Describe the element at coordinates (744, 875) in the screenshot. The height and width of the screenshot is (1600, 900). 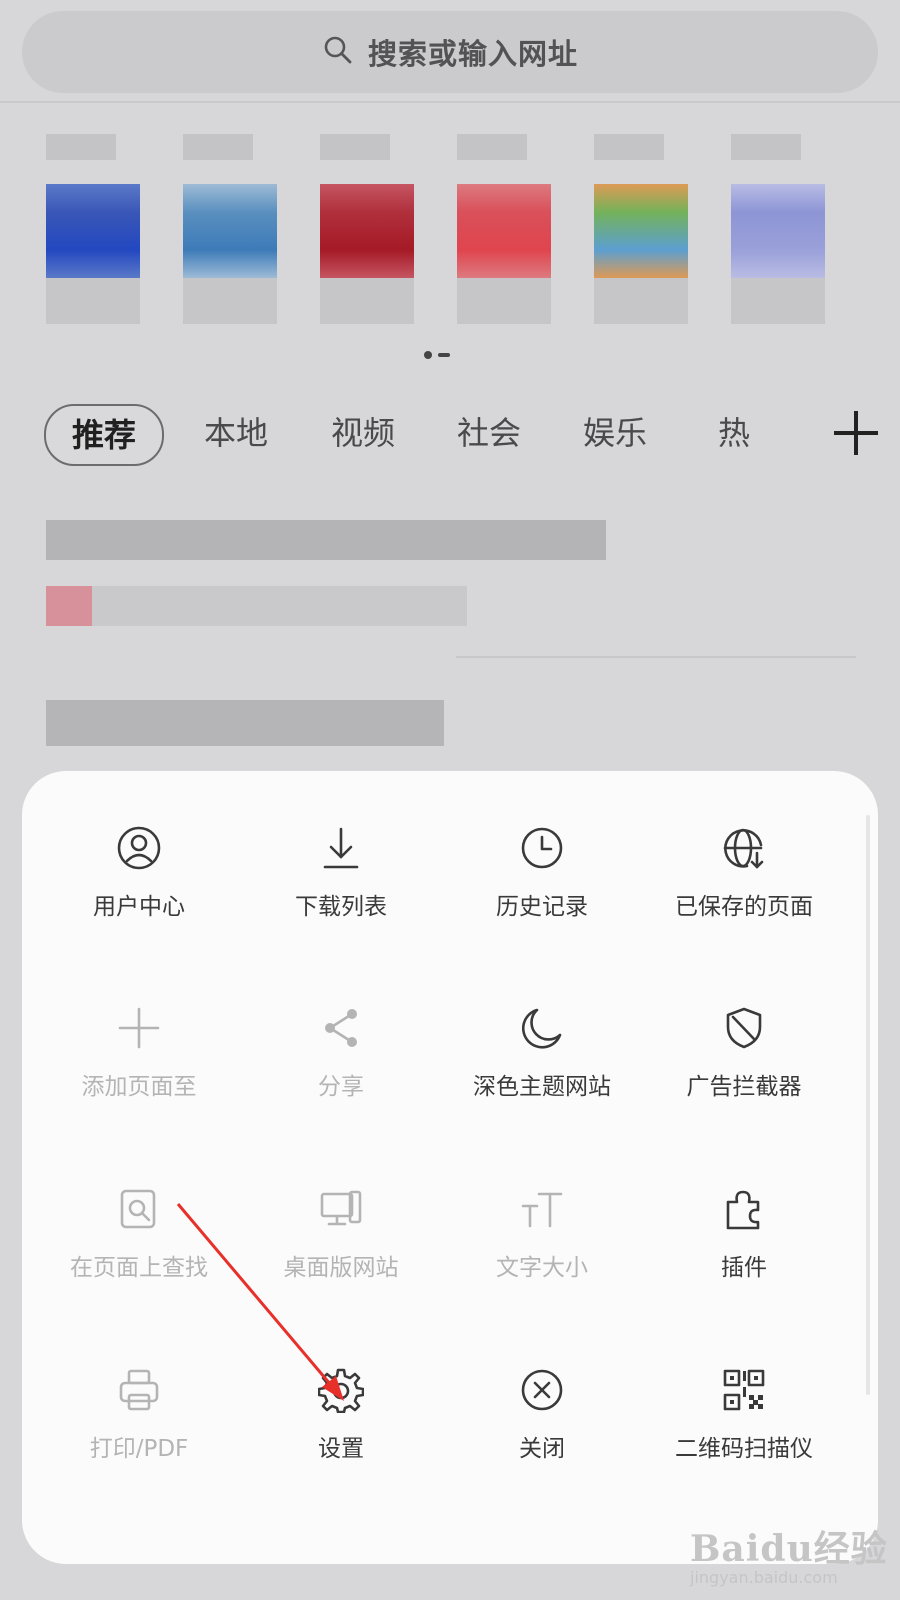
I see `menu-item-saved-page-globe: 已保存的页面` at that location.